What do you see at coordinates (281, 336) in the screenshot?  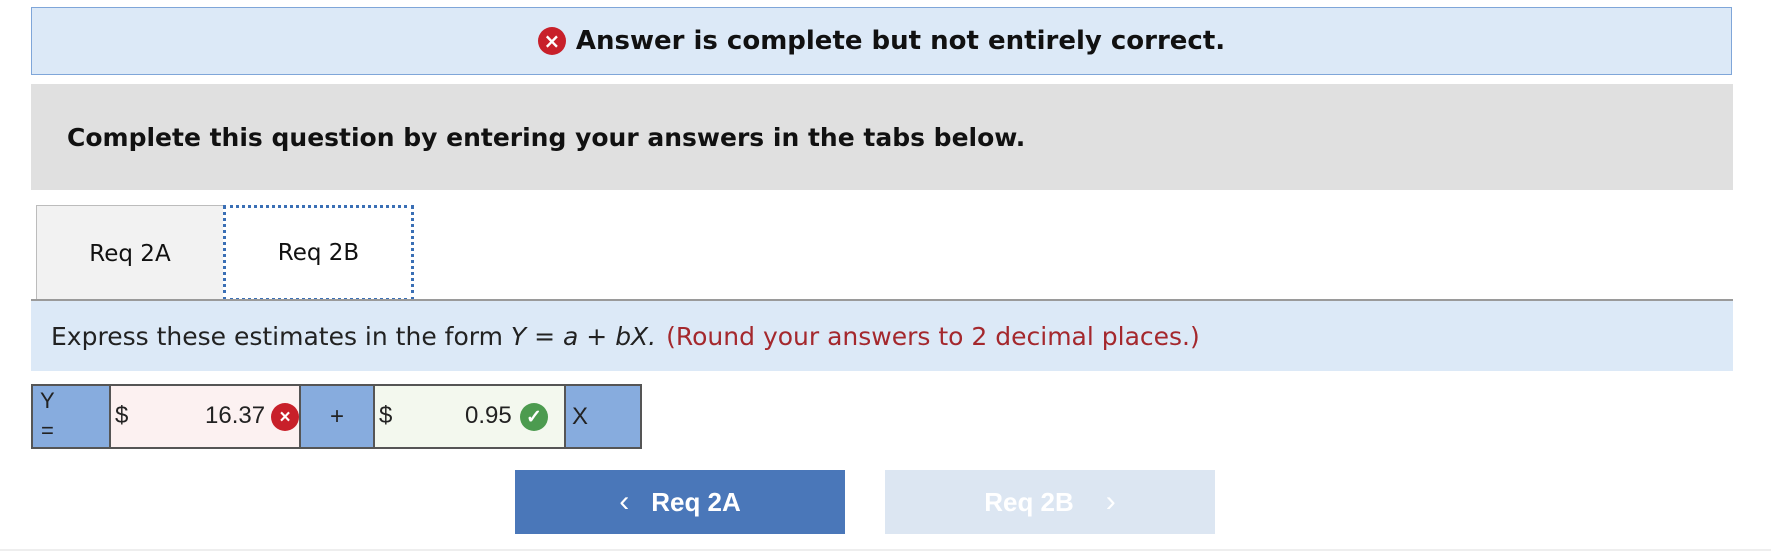 I see `prompt-prefix: Express these estimates in the form` at bounding box center [281, 336].